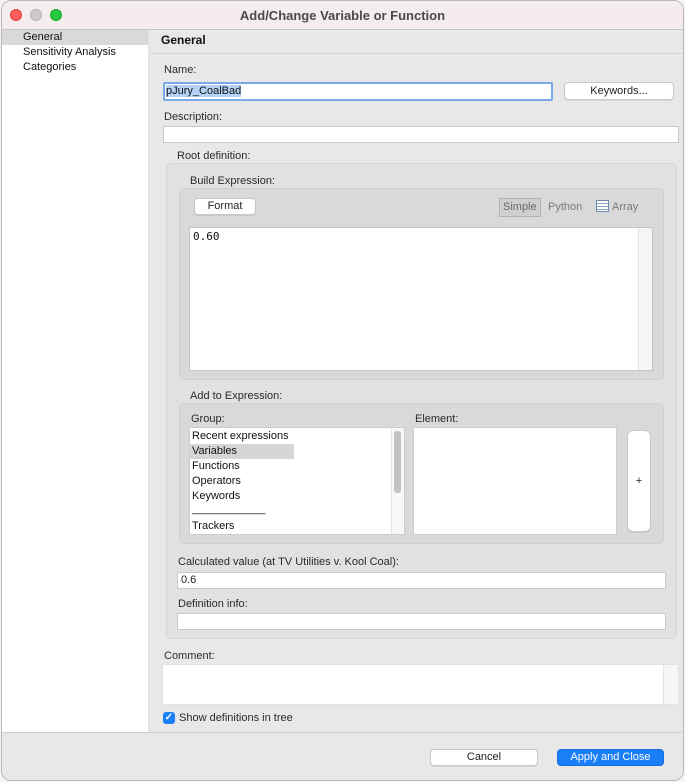  Describe the element at coordinates (421, 299) in the screenshot. I see `expression-editor: 0.60` at that location.